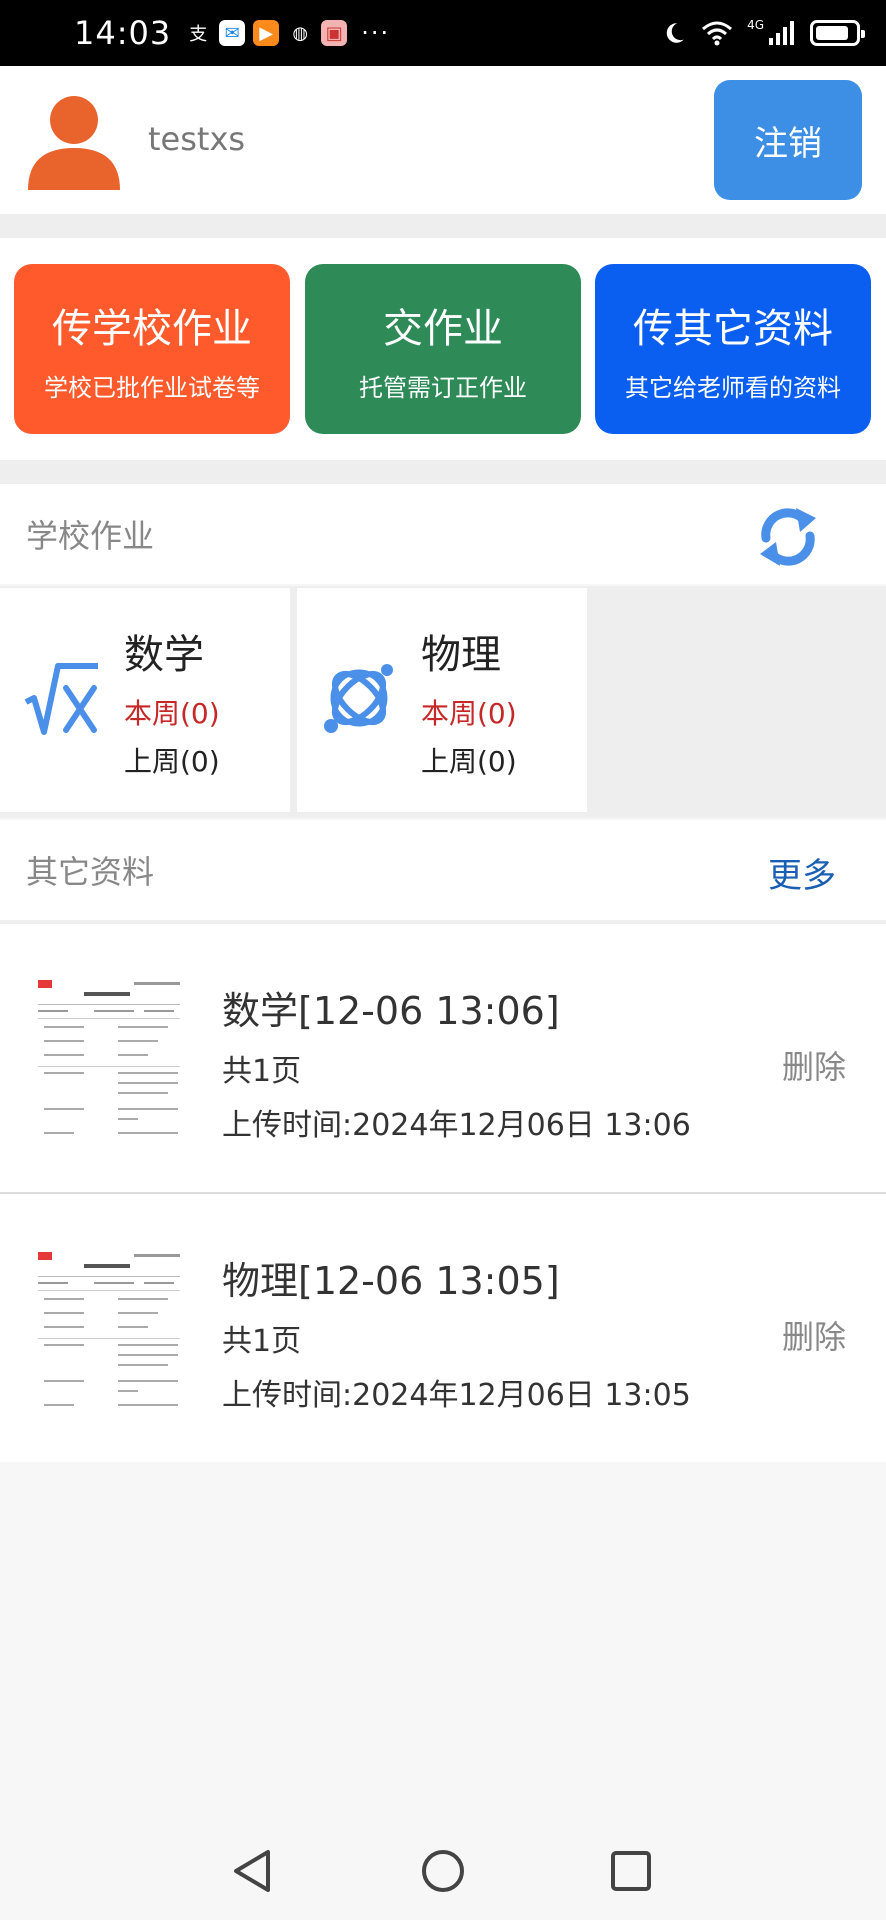 The height and width of the screenshot is (1920, 886). I want to click on signal-icon, so click(781, 33).